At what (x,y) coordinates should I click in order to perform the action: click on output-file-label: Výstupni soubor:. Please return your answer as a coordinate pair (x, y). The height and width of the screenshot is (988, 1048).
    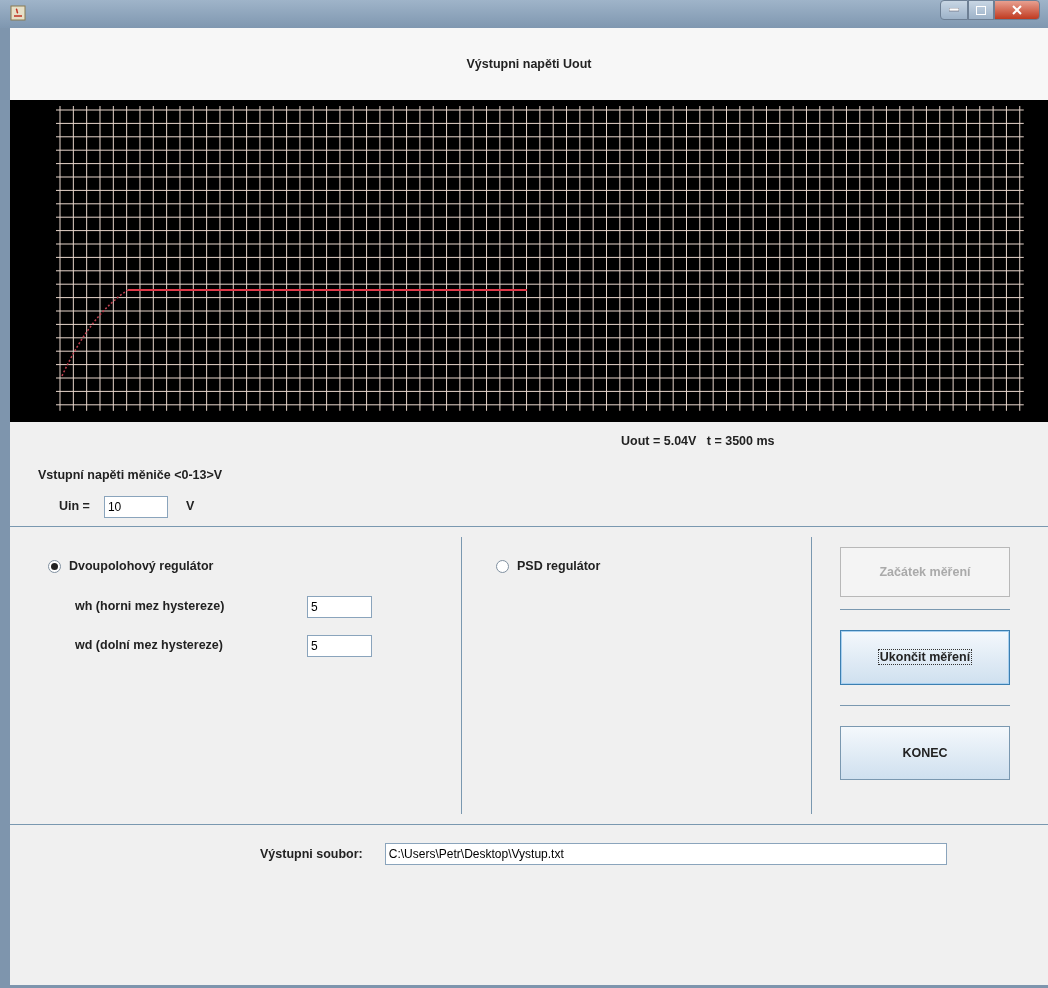
    Looking at the image, I should click on (311, 854).